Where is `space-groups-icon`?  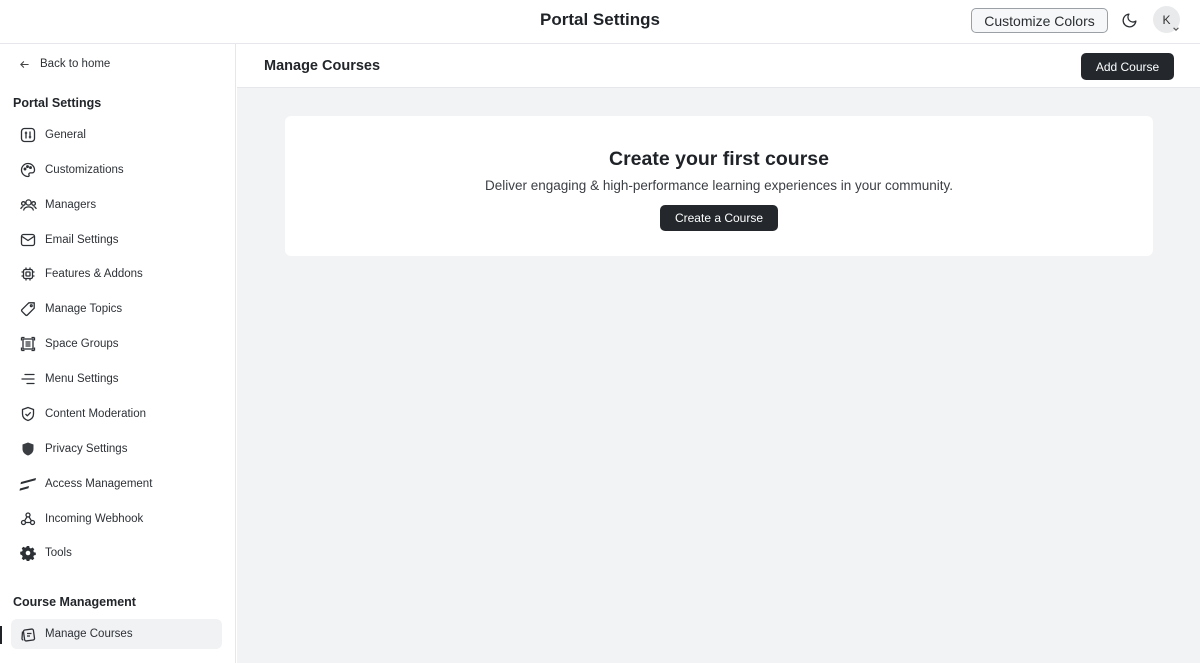
space-groups-icon is located at coordinates (28, 344).